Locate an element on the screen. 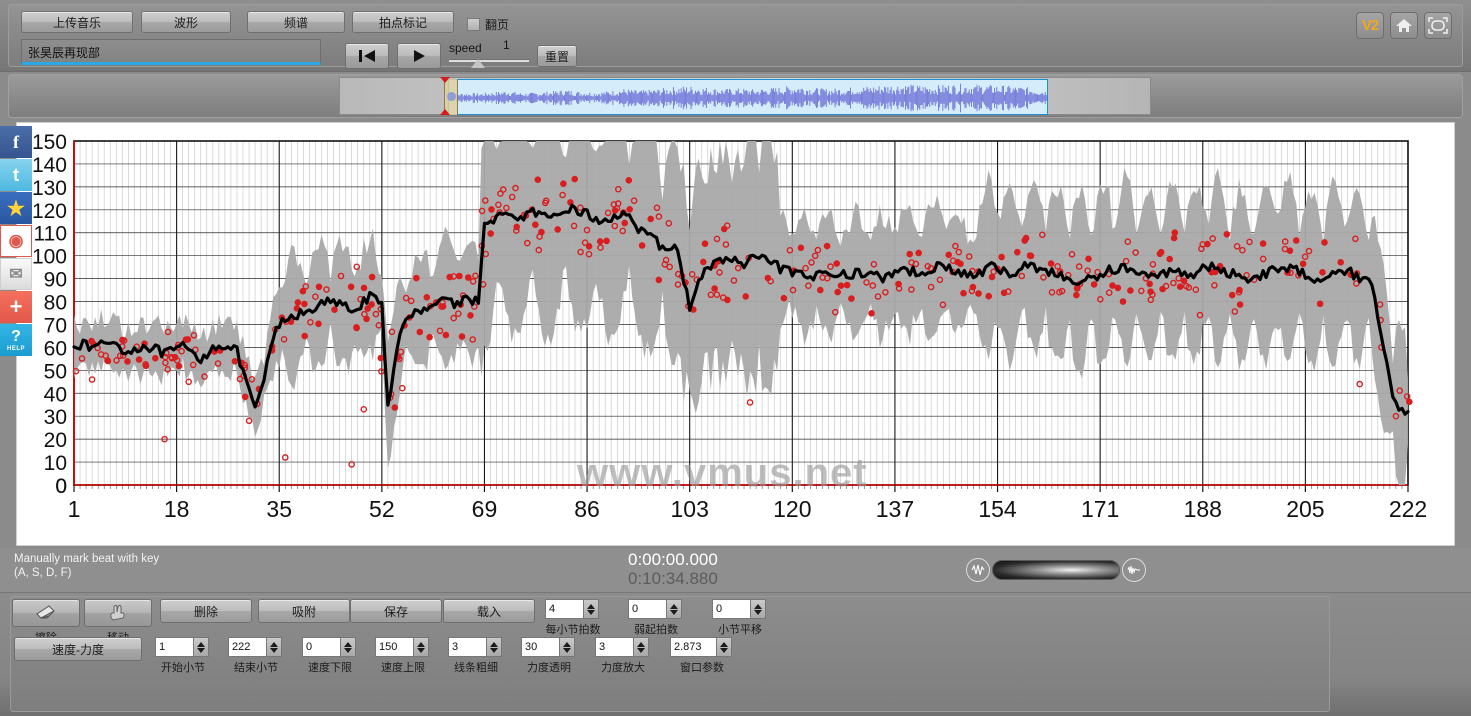 Image resolution: width=1471 pixels, height=716 pixels. spinner-力度放大: 3 力度放大 is located at coordinates (623, 656).